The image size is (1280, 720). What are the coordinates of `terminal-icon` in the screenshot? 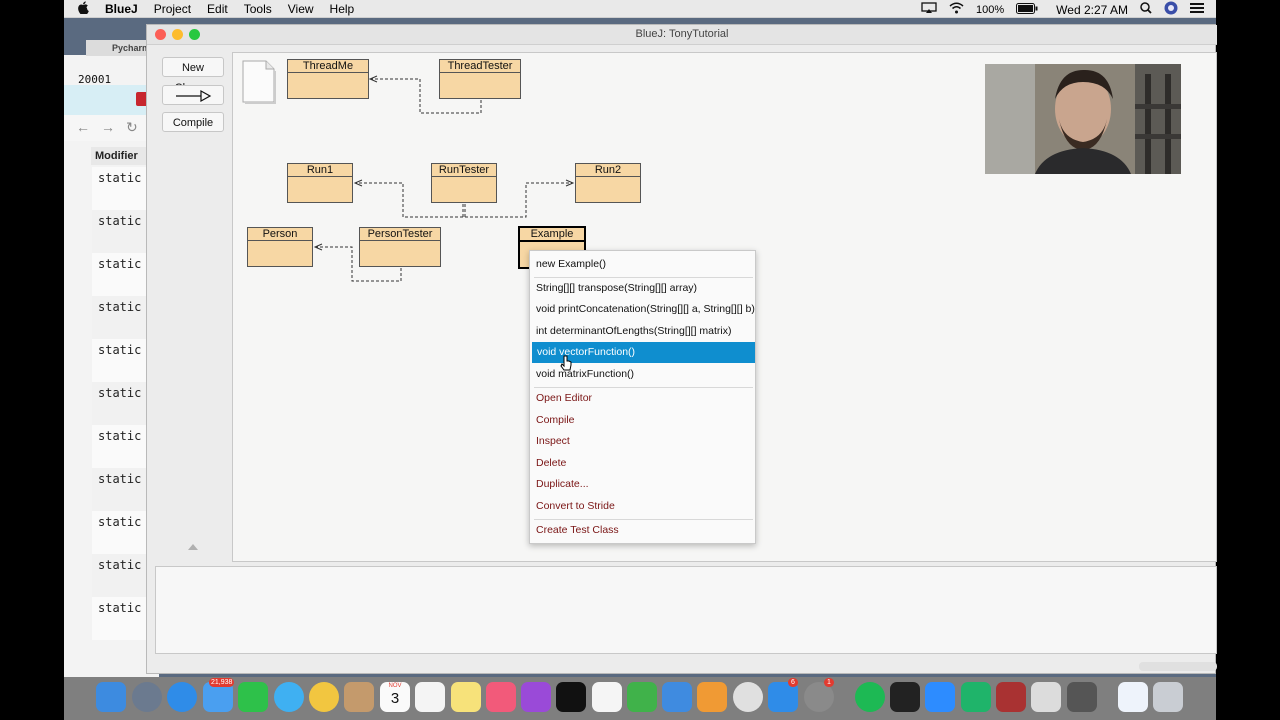 It's located at (905, 697).